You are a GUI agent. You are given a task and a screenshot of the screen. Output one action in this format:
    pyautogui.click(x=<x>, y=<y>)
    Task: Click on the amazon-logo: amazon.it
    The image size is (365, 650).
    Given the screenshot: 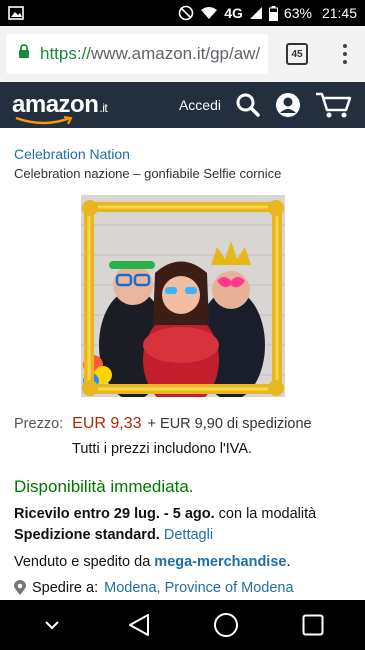 What is the action you would take?
    pyautogui.click(x=60, y=108)
    